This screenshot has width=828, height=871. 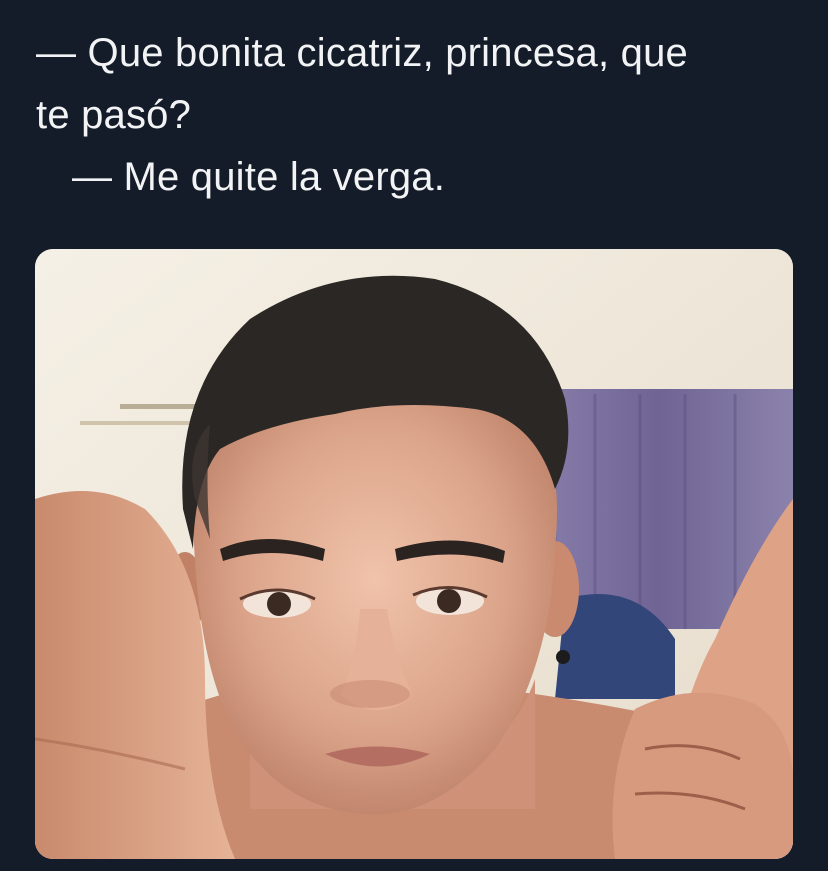 I want to click on earring, so click(x=563, y=657).